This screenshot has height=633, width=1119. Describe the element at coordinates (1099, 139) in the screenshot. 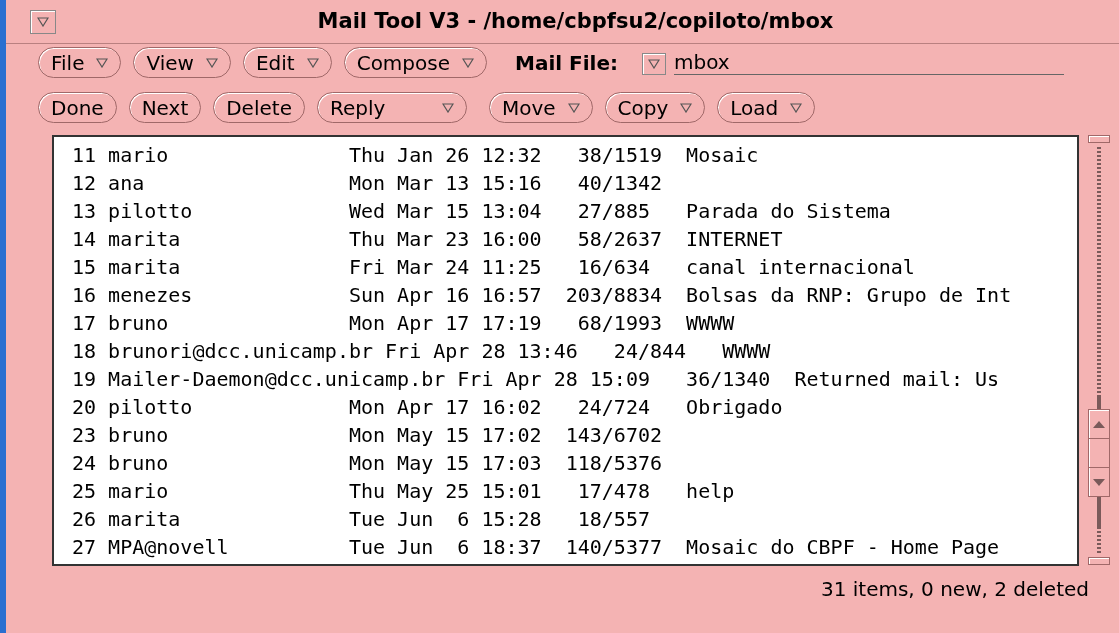

I see `scrollbar-top-cap` at that location.